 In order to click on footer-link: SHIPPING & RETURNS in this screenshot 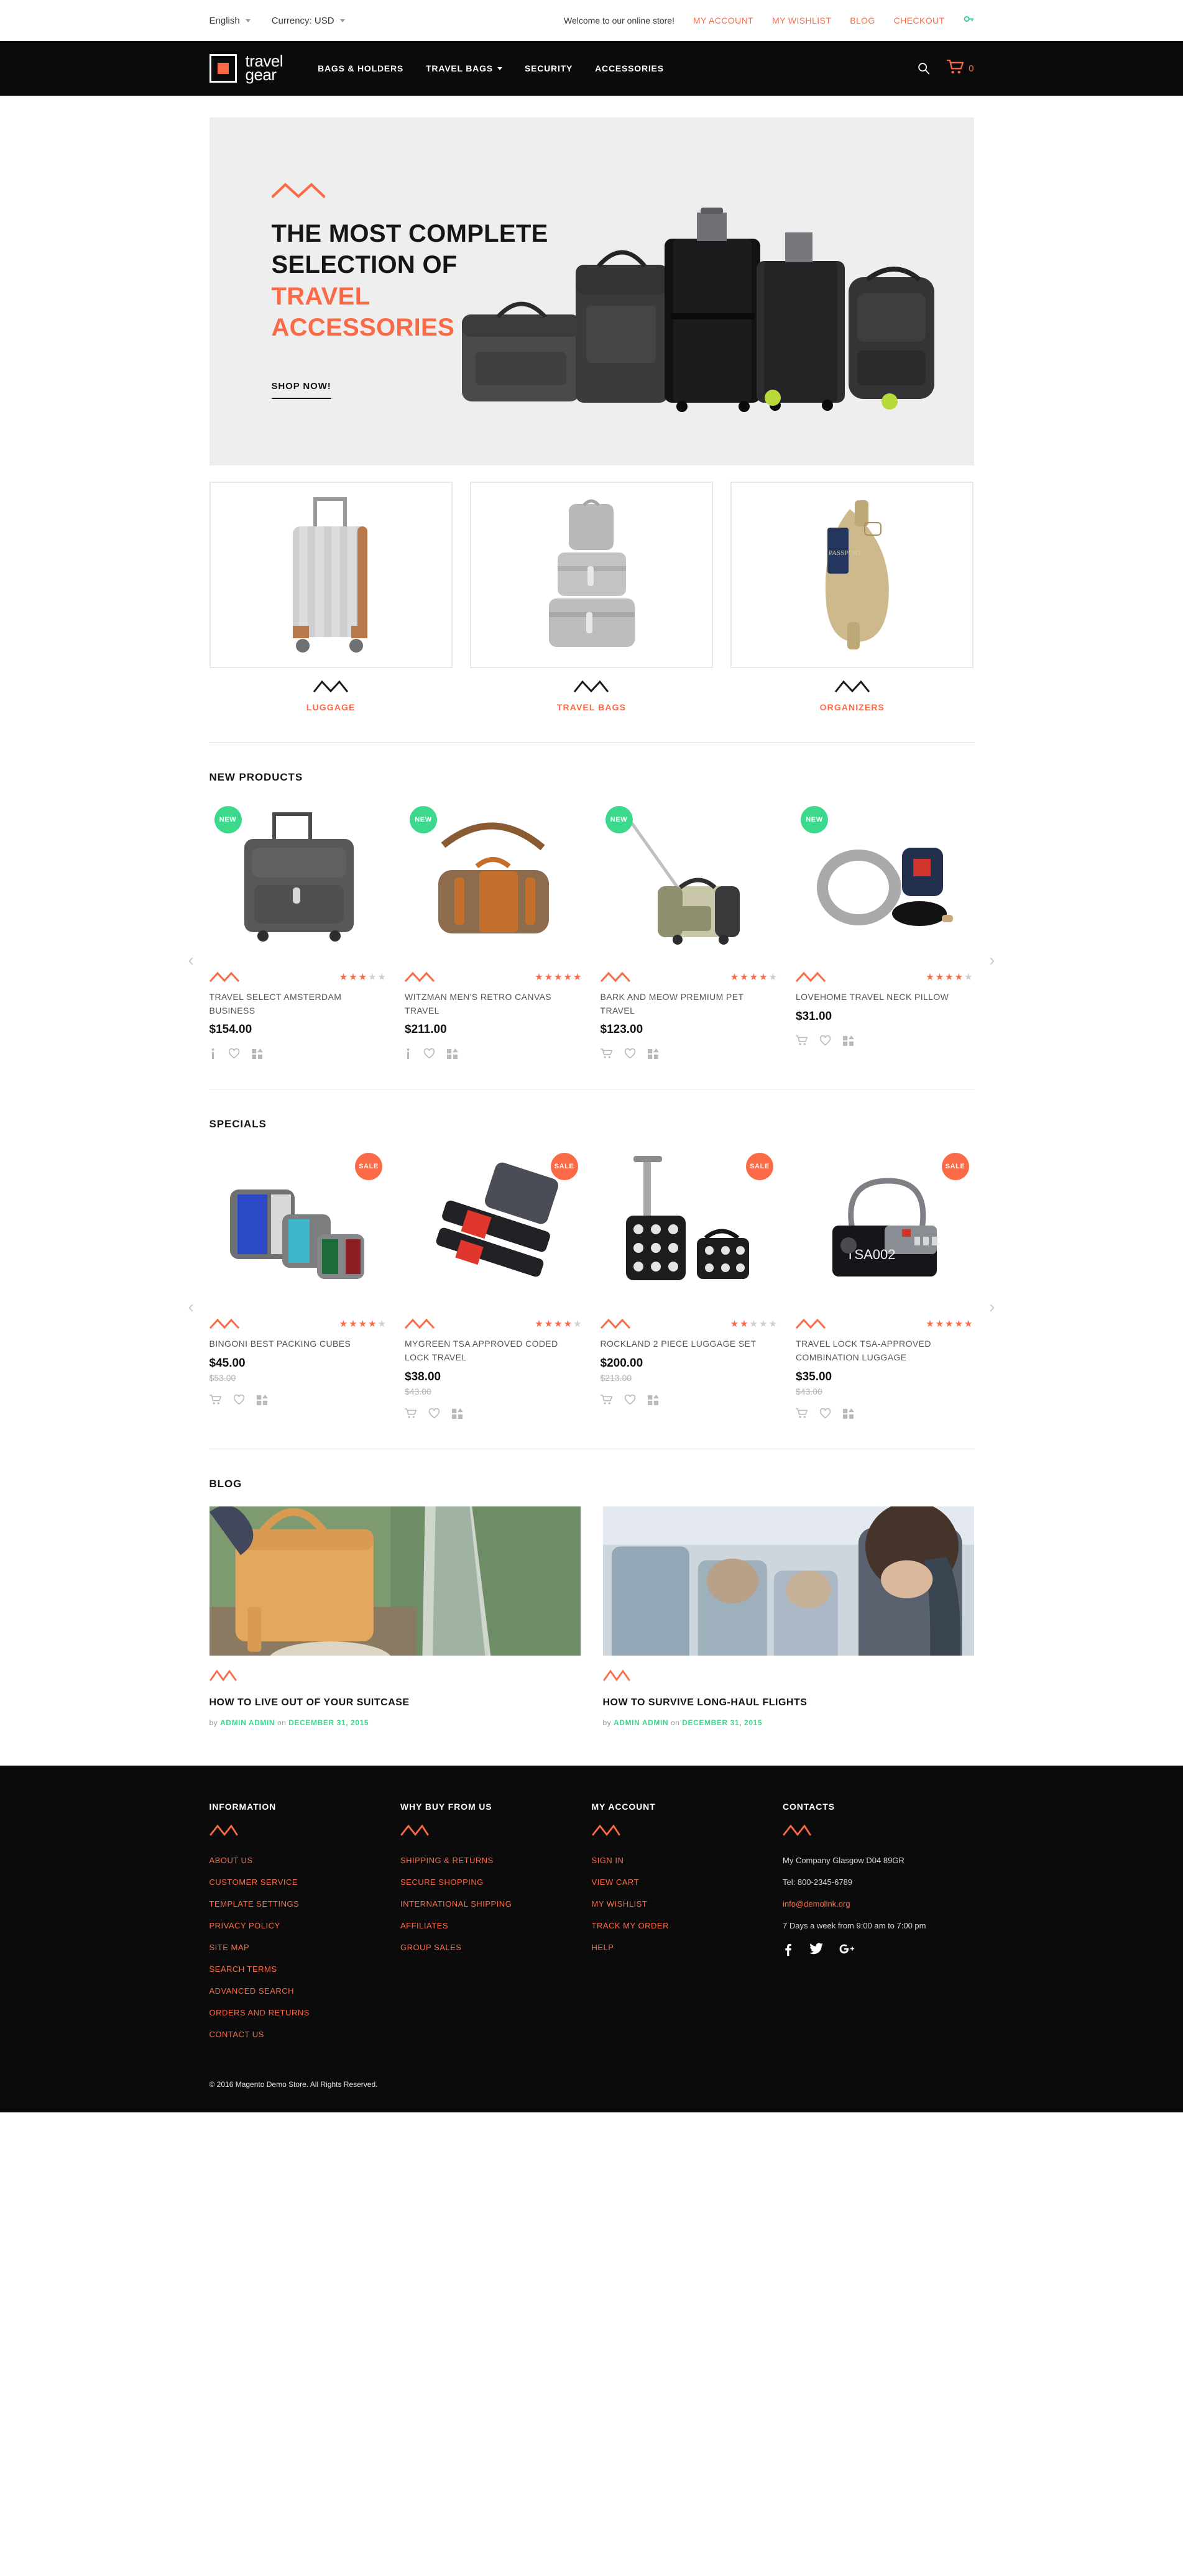, I will do `click(496, 1860)`.